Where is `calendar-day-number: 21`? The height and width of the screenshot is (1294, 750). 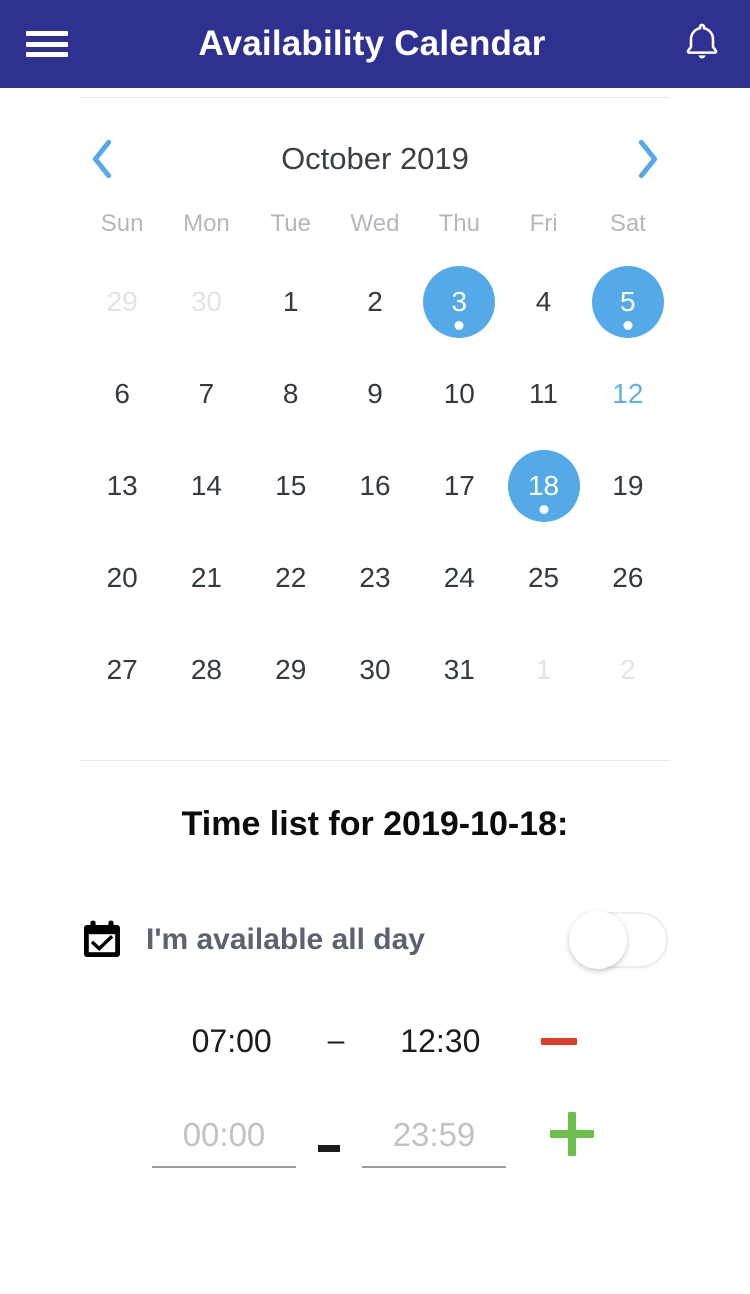
calendar-day-number: 21 is located at coordinates (206, 577).